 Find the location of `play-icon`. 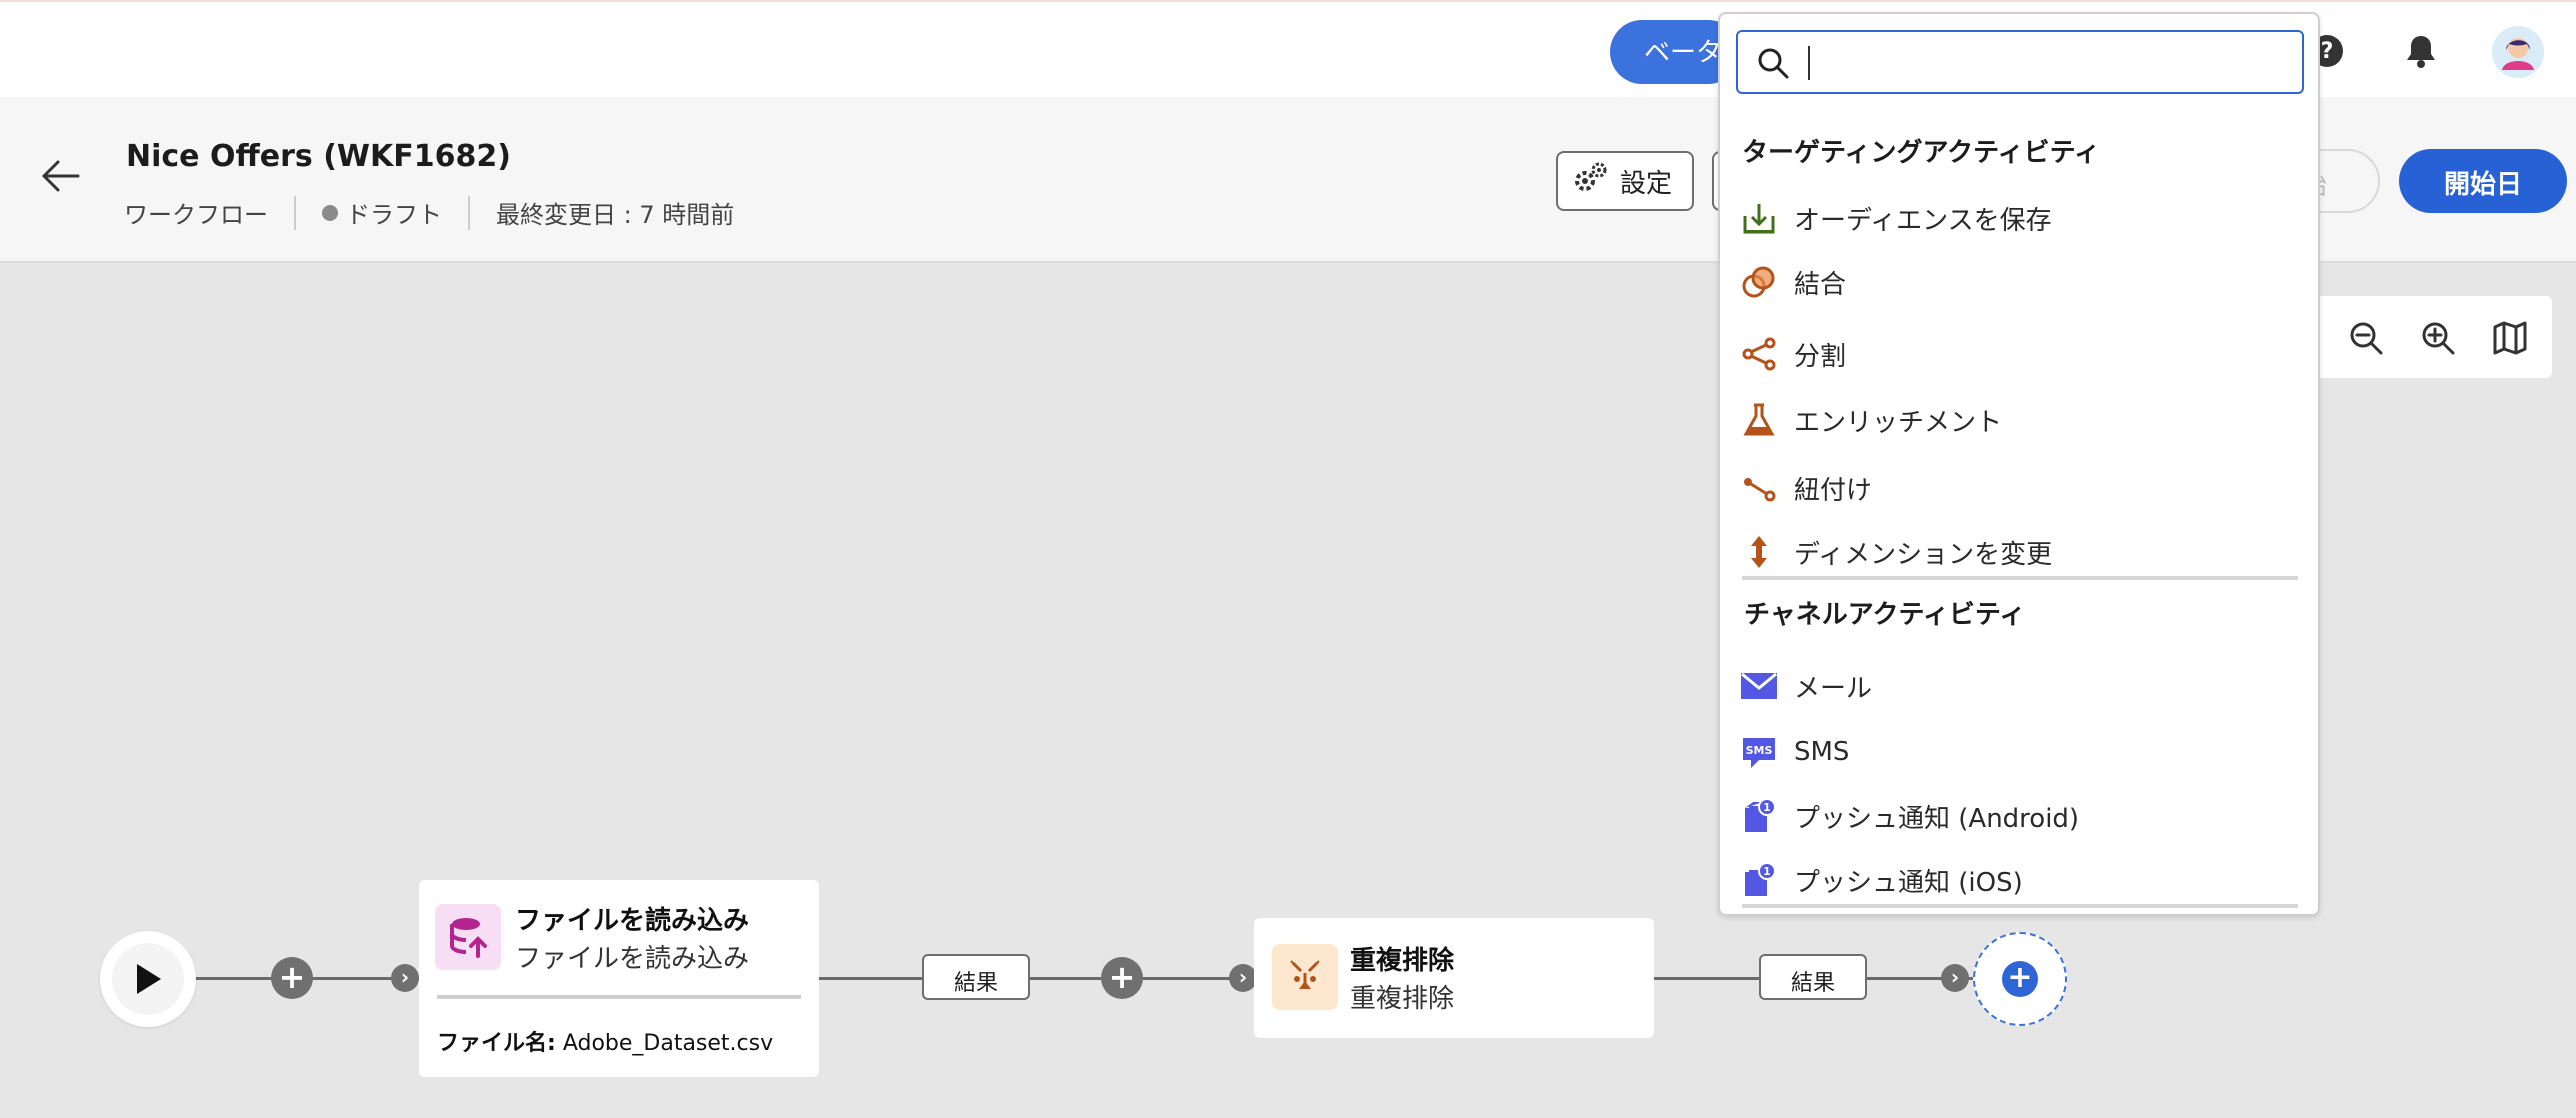

play-icon is located at coordinates (148, 979).